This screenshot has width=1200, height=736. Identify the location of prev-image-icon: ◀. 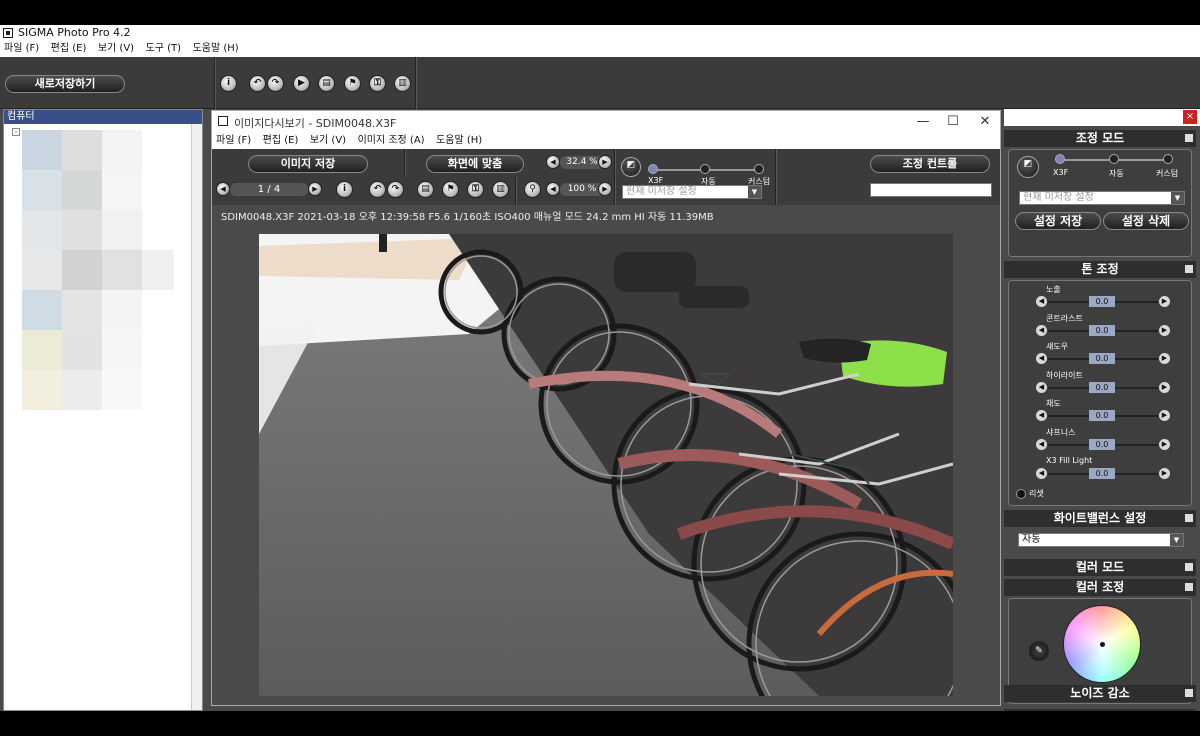
(223, 189).